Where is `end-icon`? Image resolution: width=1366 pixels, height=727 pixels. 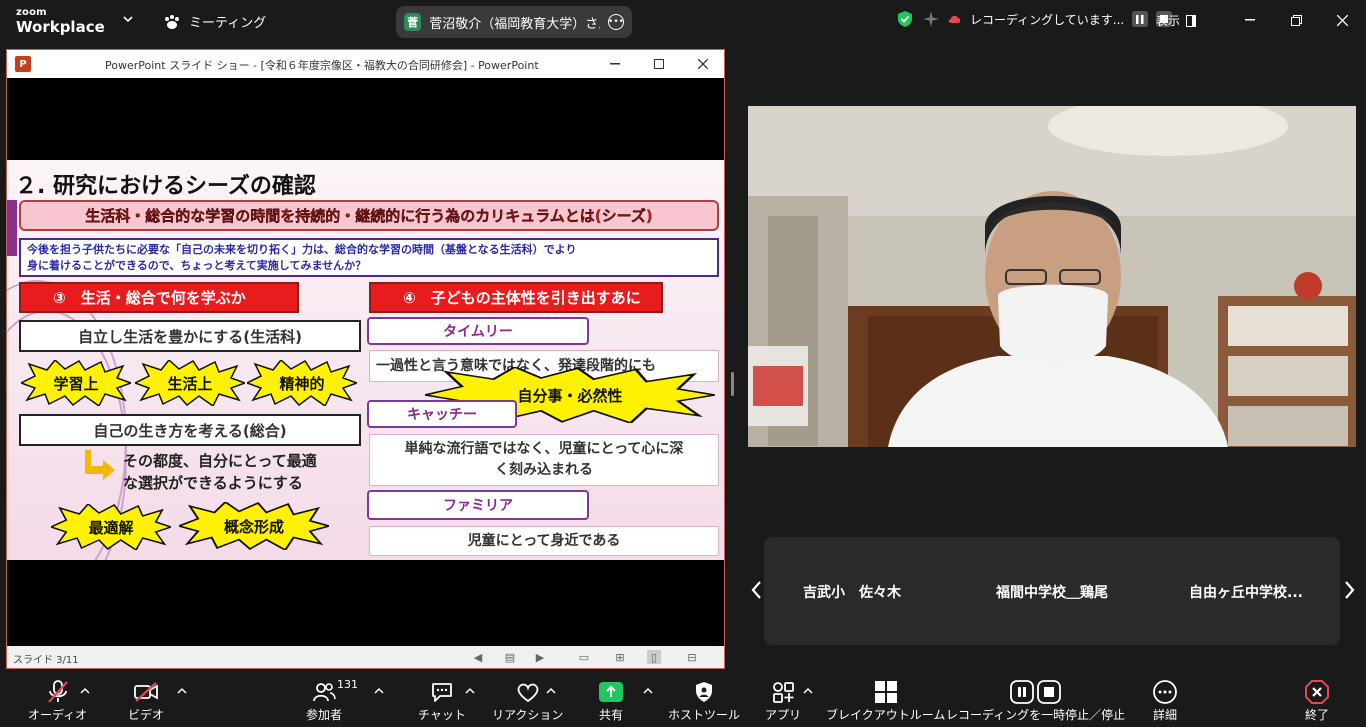
end-icon is located at coordinates (1317, 692).